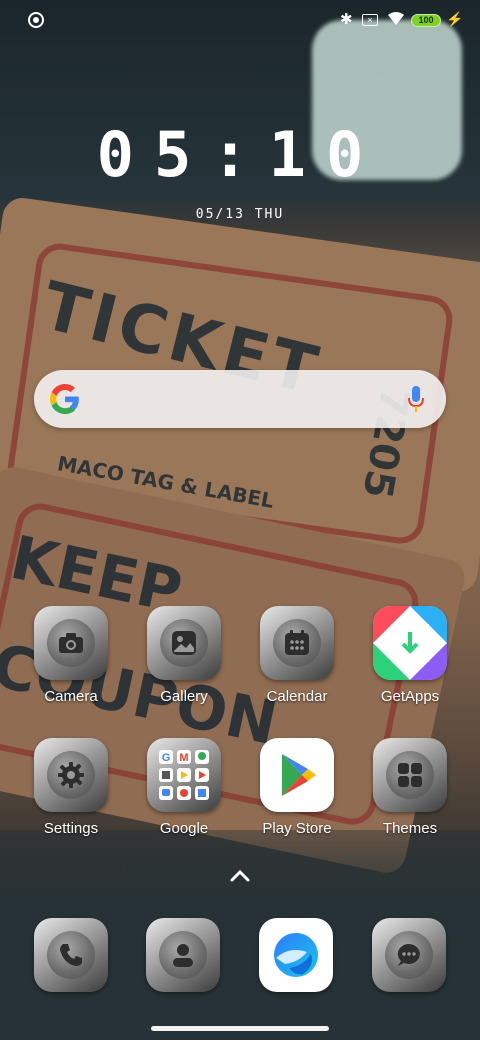 This screenshot has width=480, height=1040. I want to click on data-saver-icon, so click(36, 20).